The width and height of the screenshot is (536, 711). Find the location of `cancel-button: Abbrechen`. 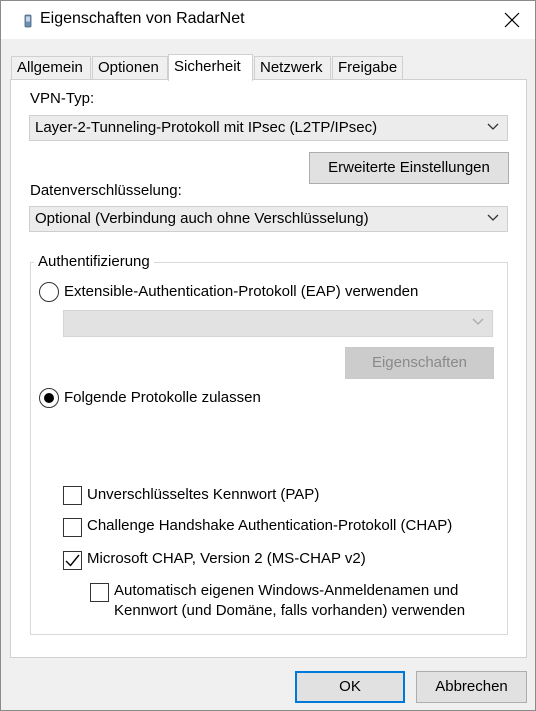

cancel-button: Abbrechen is located at coordinates (471, 687).